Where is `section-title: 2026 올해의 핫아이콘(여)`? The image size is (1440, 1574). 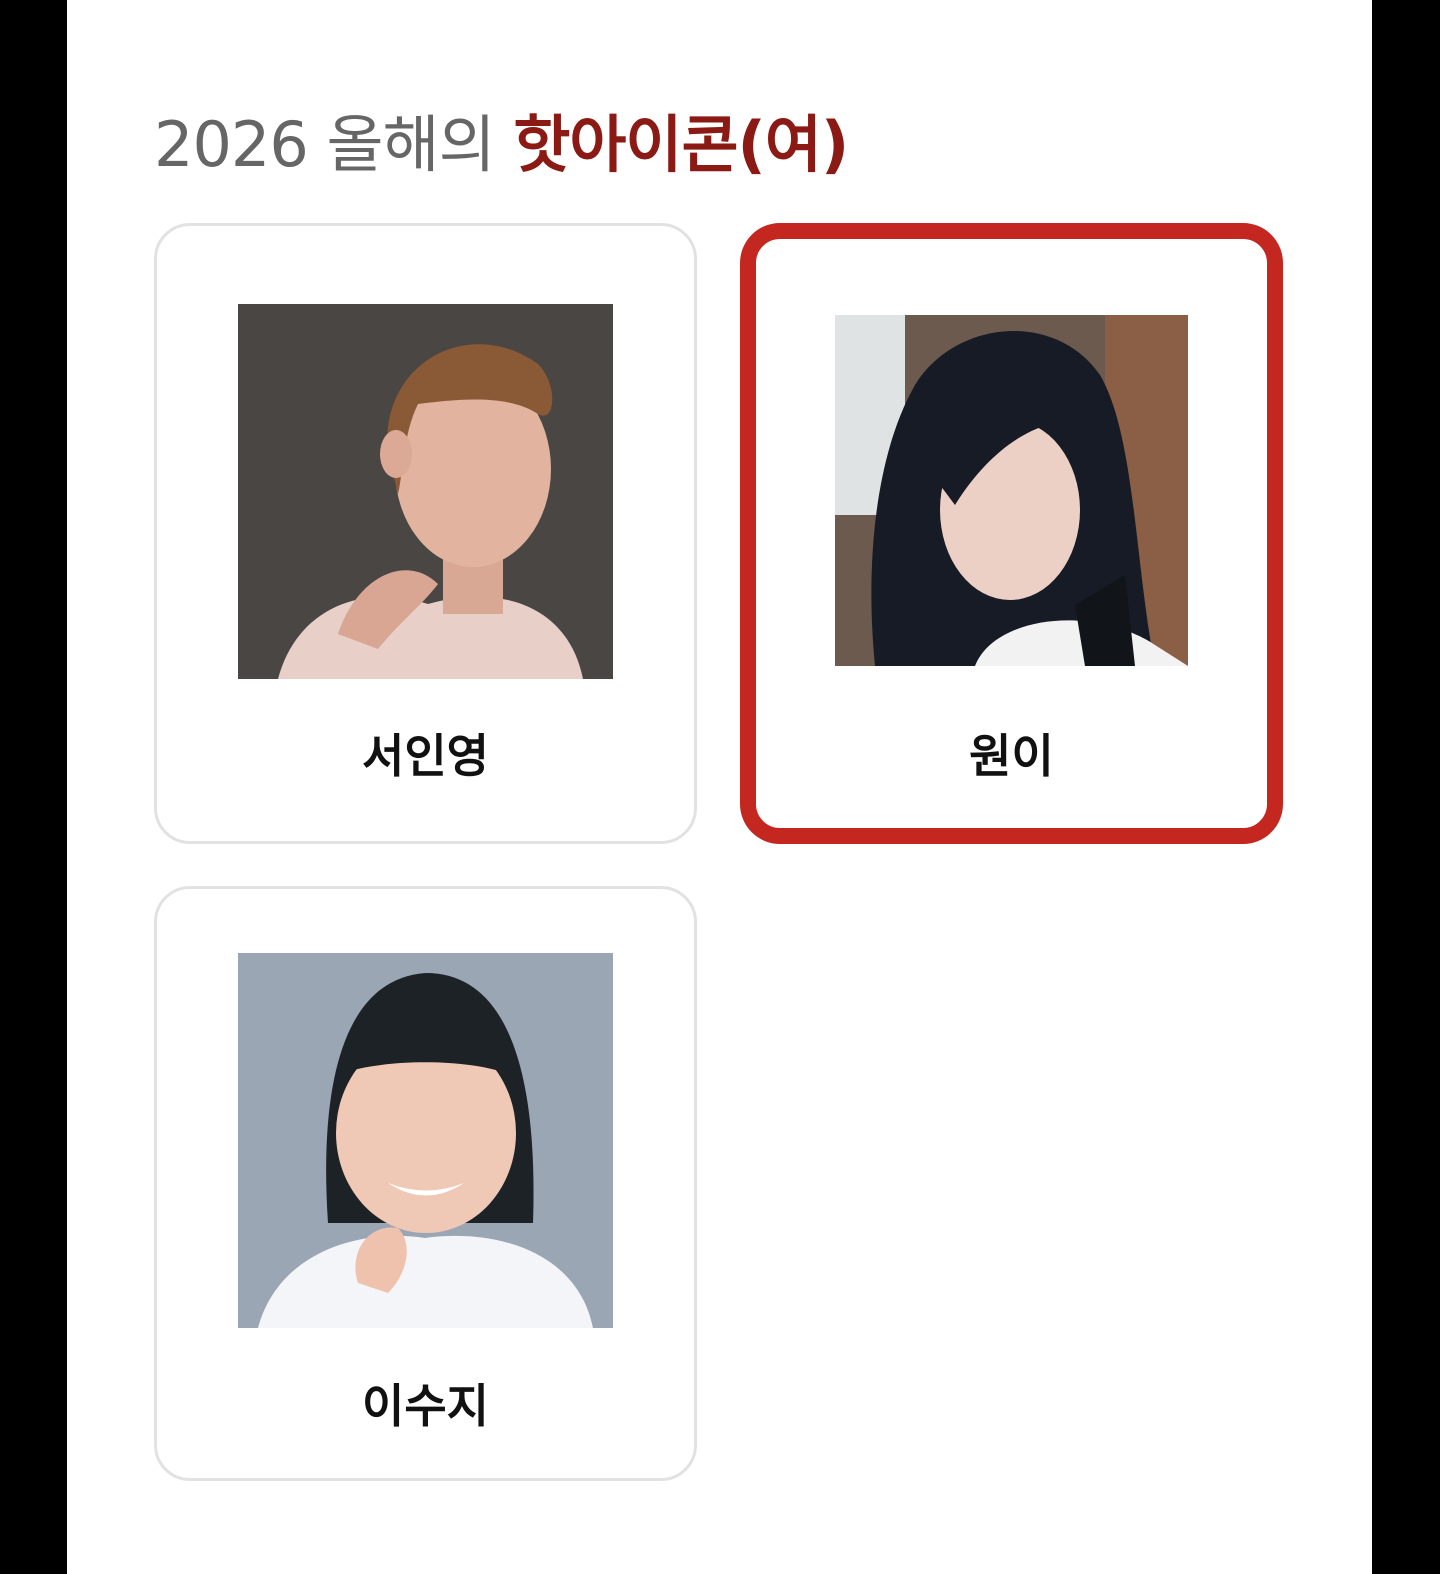 section-title: 2026 올해의 핫아이콘(여) is located at coordinates (501, 145).